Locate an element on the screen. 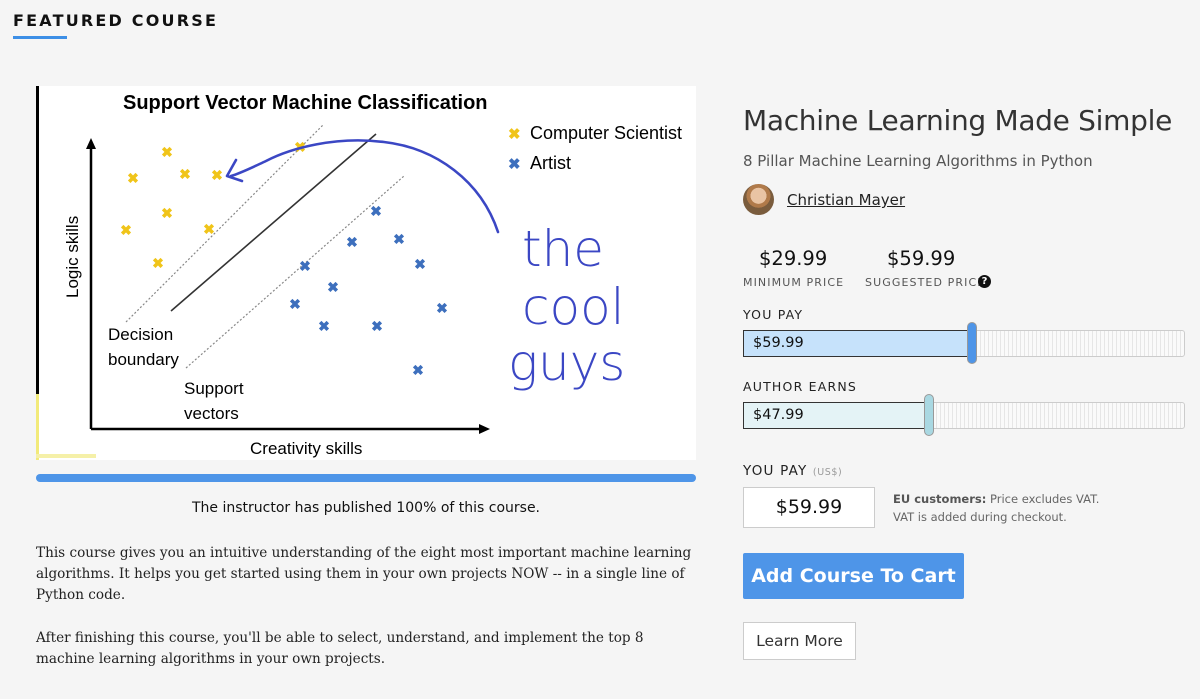 This screenshot has height=699, width=1200. section-heading: FEATURED COURSE is located at coordinates (116, 20).